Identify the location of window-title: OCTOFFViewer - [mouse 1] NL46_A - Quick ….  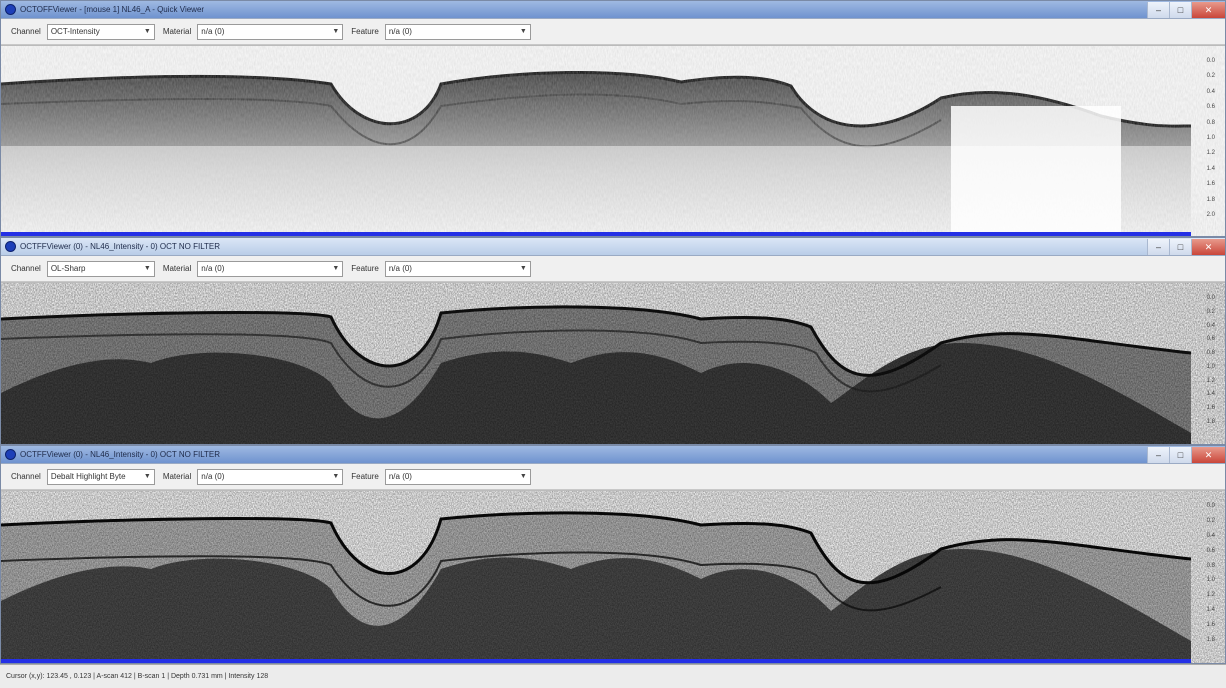
(112, 9).